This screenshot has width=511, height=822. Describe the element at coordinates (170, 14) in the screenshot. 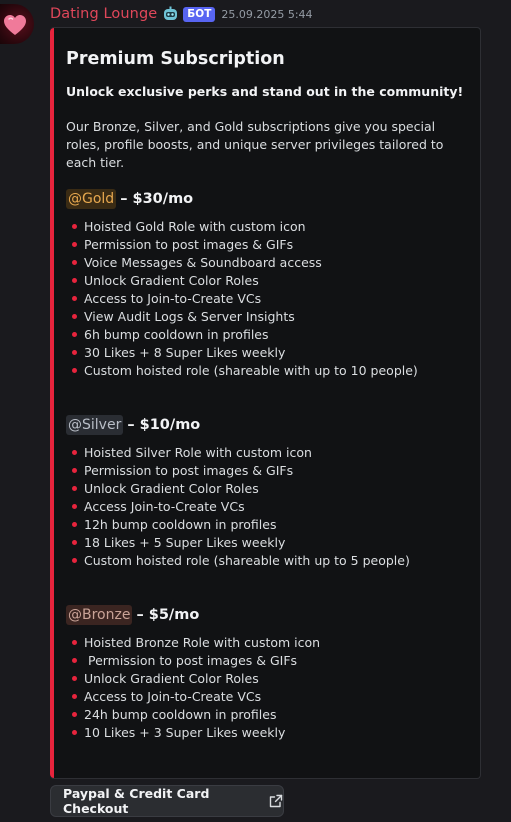

I see `robot-face-icon` at that location.